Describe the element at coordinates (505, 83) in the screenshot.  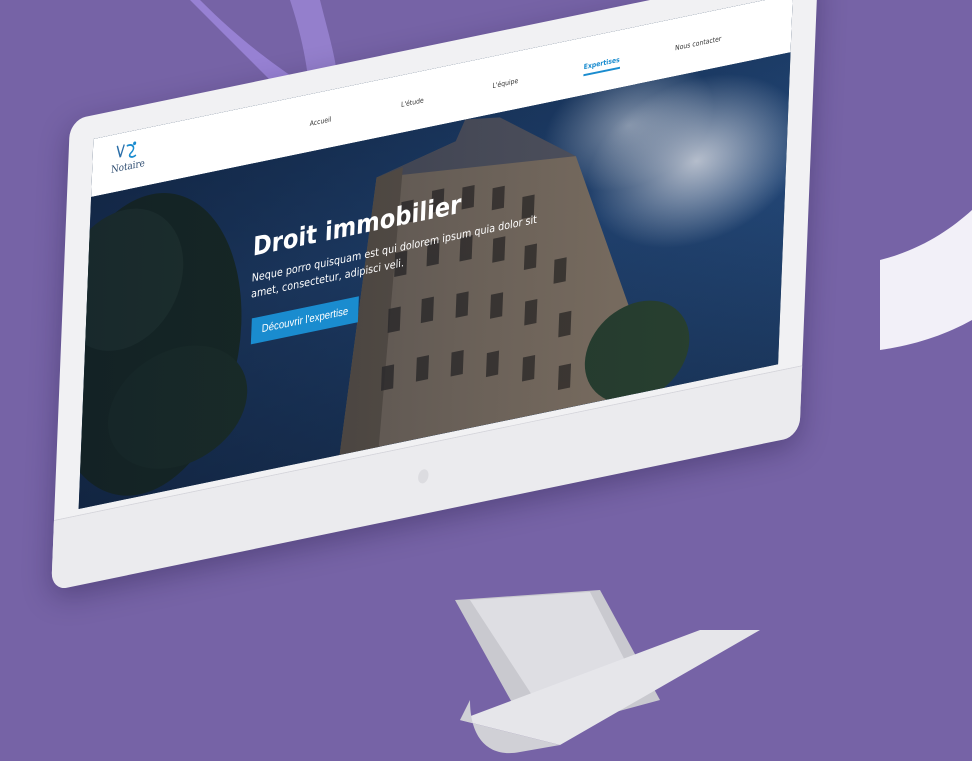
I see `nav-item-equipe: L'équipe` at that location.